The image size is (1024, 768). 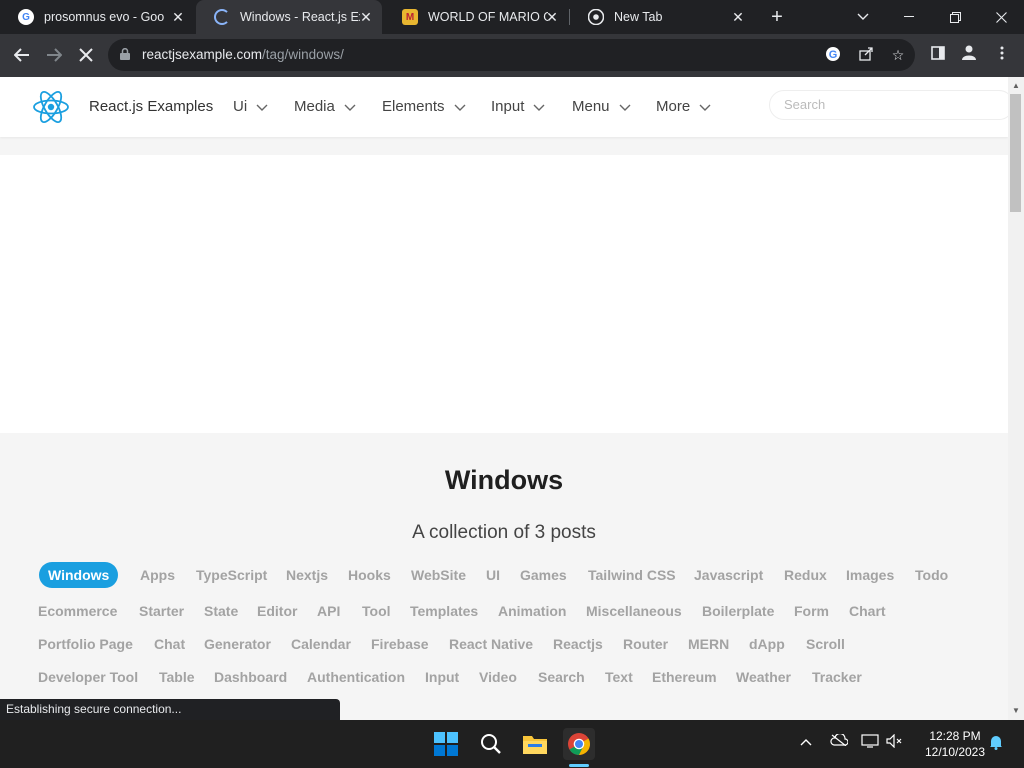 I want to click on menu-menu: Menu, so click(x=601, y=106).